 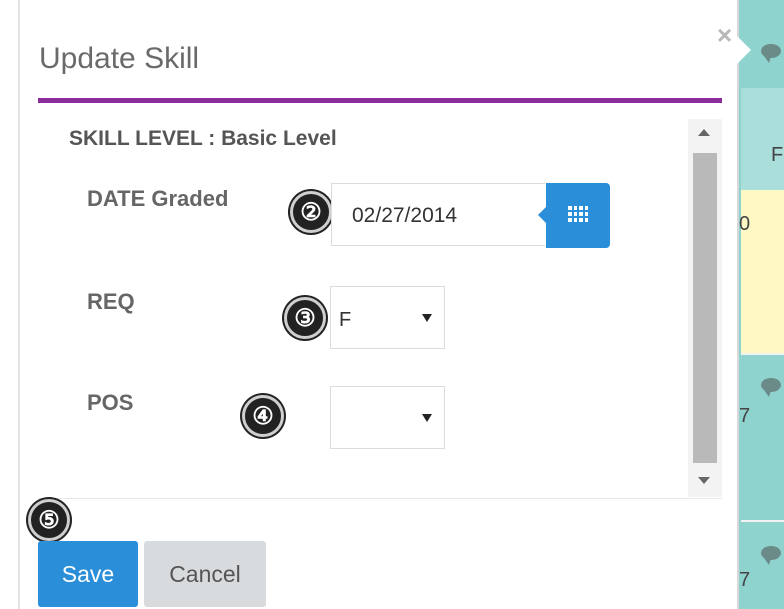 What do you see at coordinates (744, 50) in the screenshot?
I see `popover-pointer` at bounding box center [744, 50].